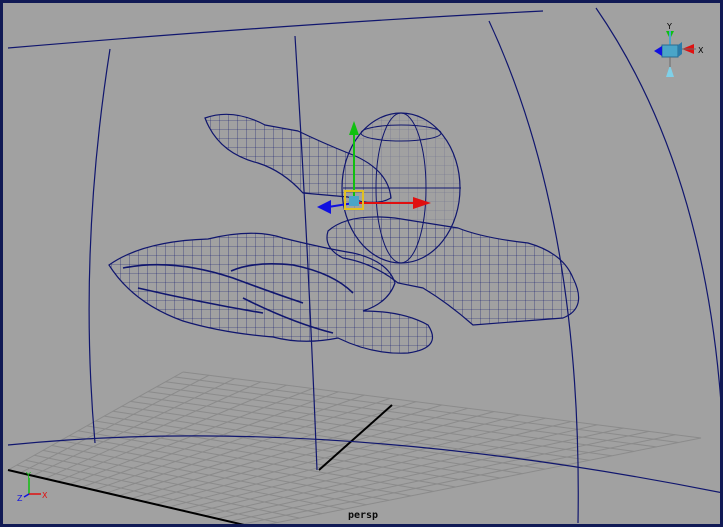  Describe the element at coordinates (45, 495) in the screenshot. I see `axis-triad-x-label: X` at that location.